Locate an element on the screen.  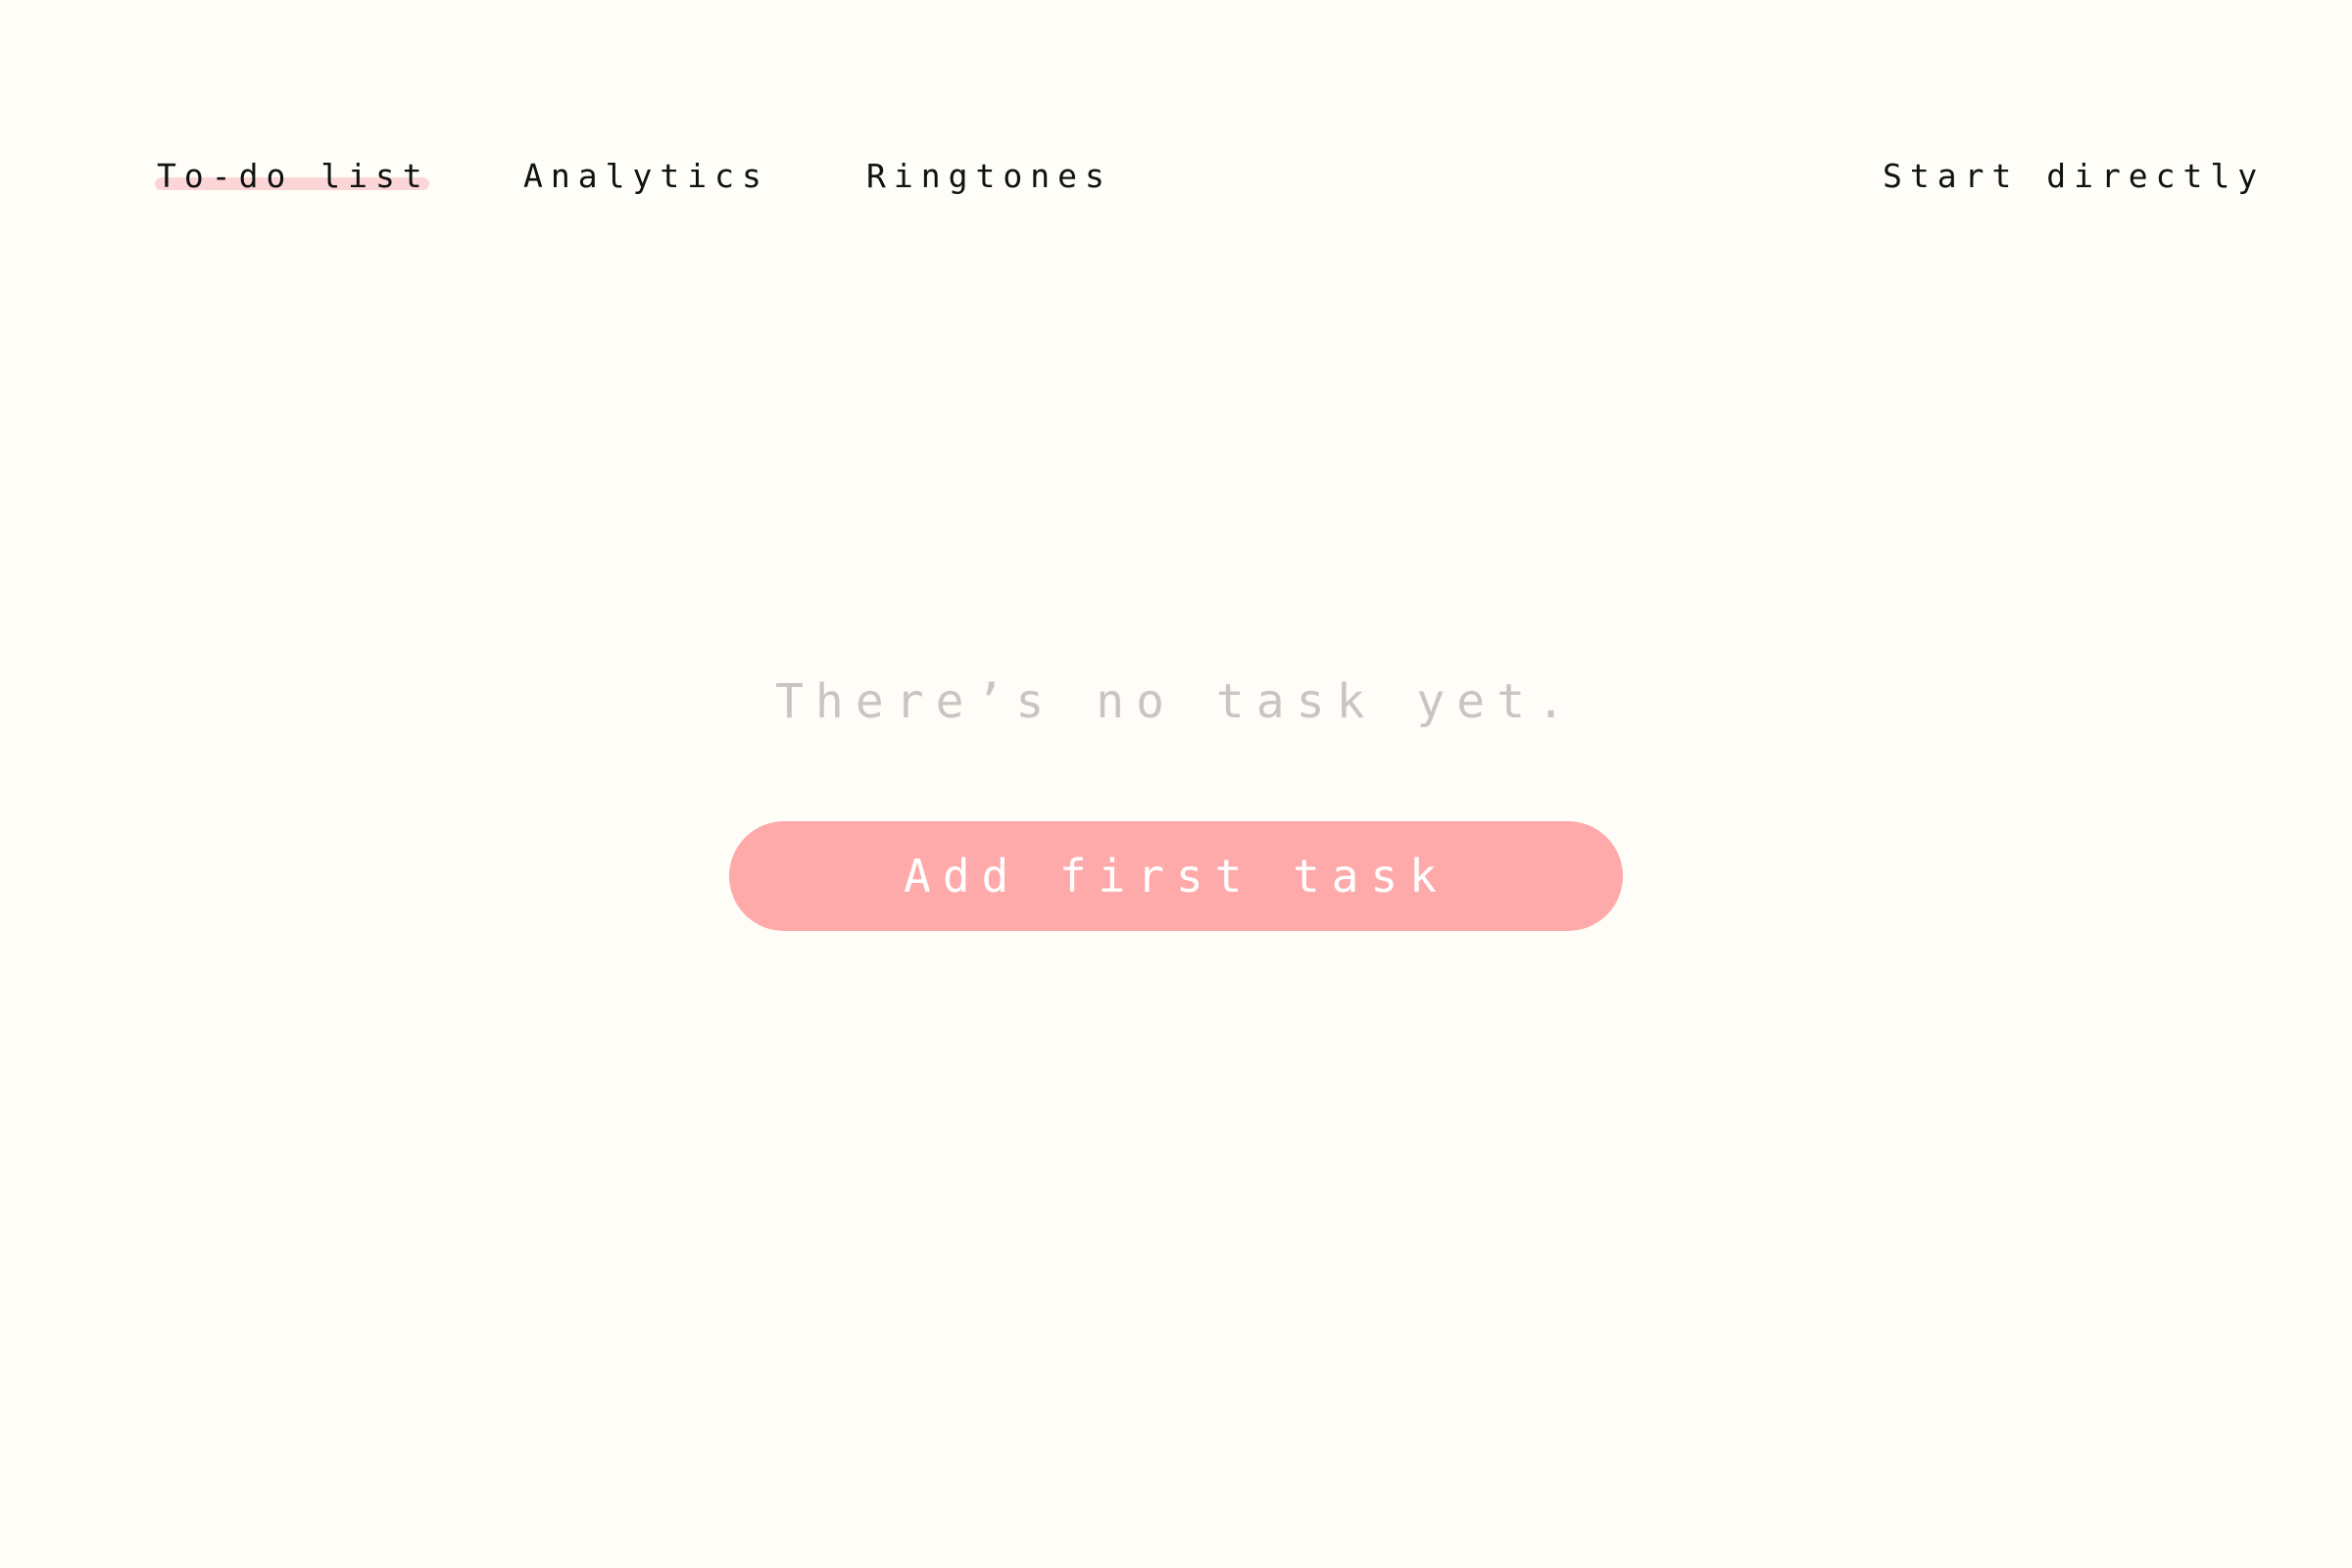
empty-state: There’s no task yet. is located at coordinates (1176, 701).